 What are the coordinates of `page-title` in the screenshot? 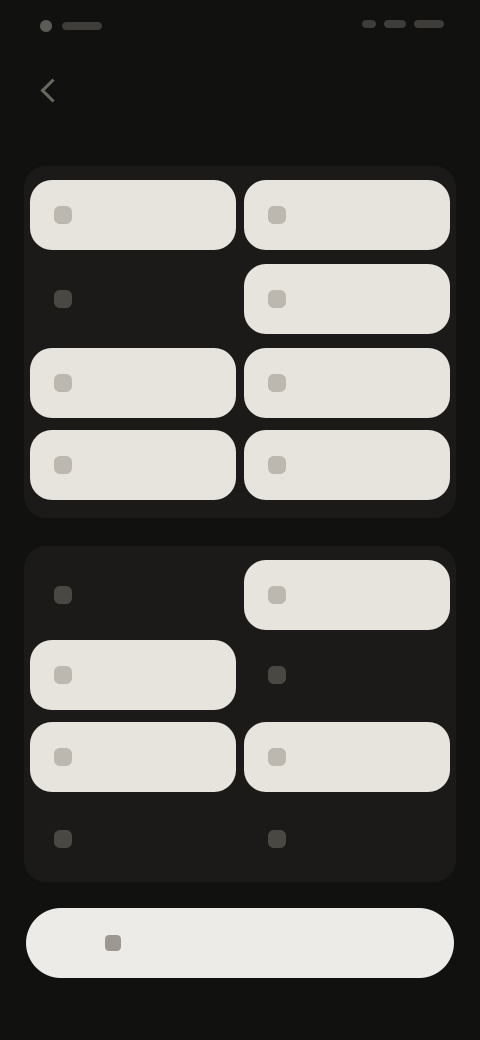 It's located at (125, 90).